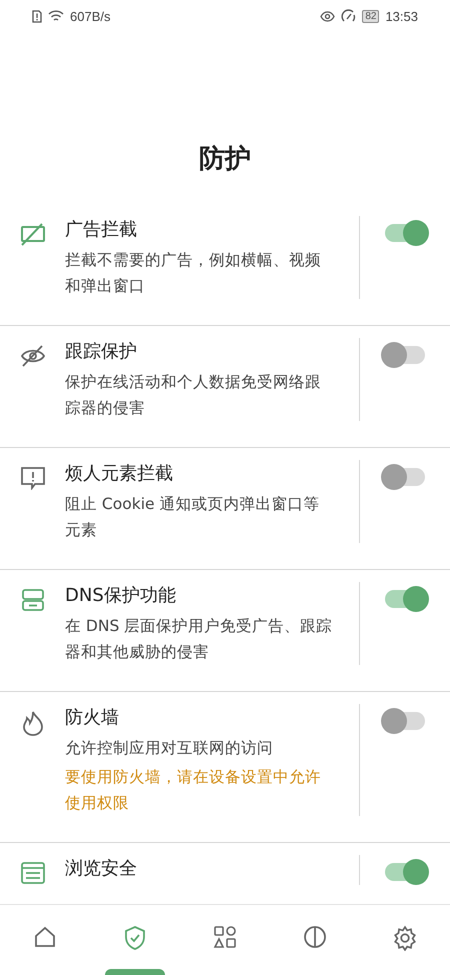 This screenshot has height=975, width=450. What do you see at coordinates (192, 517) in the screenshot?
I see `feature-description: 阻止 Cookie 通知或页内弹出窗口等元素` at bounding box center [192, 517].